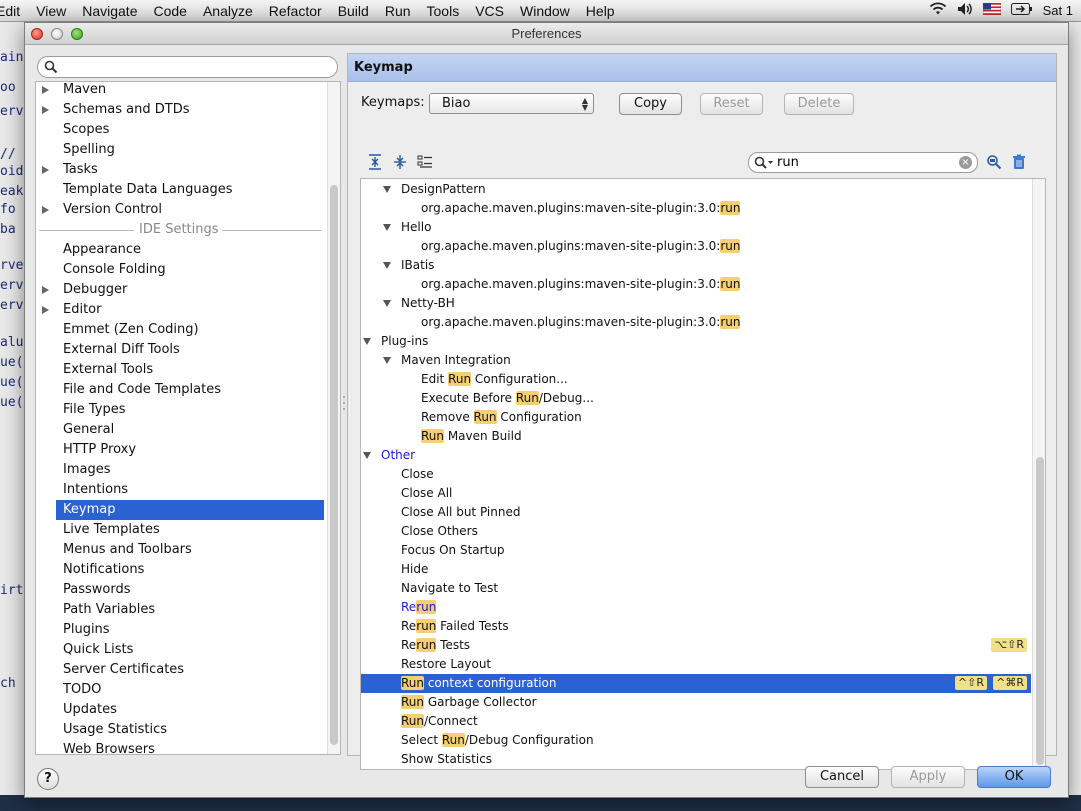 Image resolution: width=1081 pixels, height=811 pixels. I want to click on action-filter-field: ×, so click(863, 162).